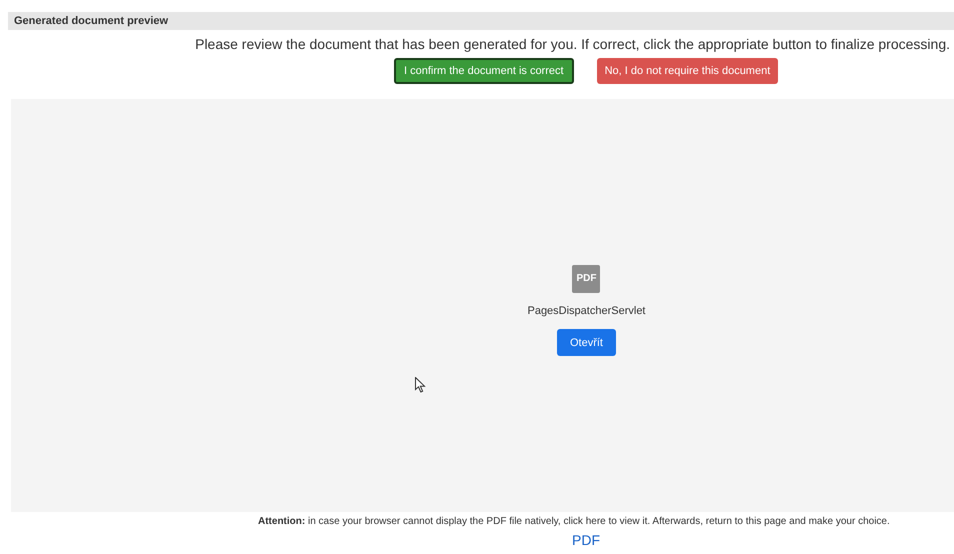  What do you see at coordinates (574, 521) in the screenshot?
I see `notice-text: Attention: in case your browser cannot display the PDF file natively, click here to view it. Afterwards, return to this page and make your choice.` at bounding box center [574, 521].